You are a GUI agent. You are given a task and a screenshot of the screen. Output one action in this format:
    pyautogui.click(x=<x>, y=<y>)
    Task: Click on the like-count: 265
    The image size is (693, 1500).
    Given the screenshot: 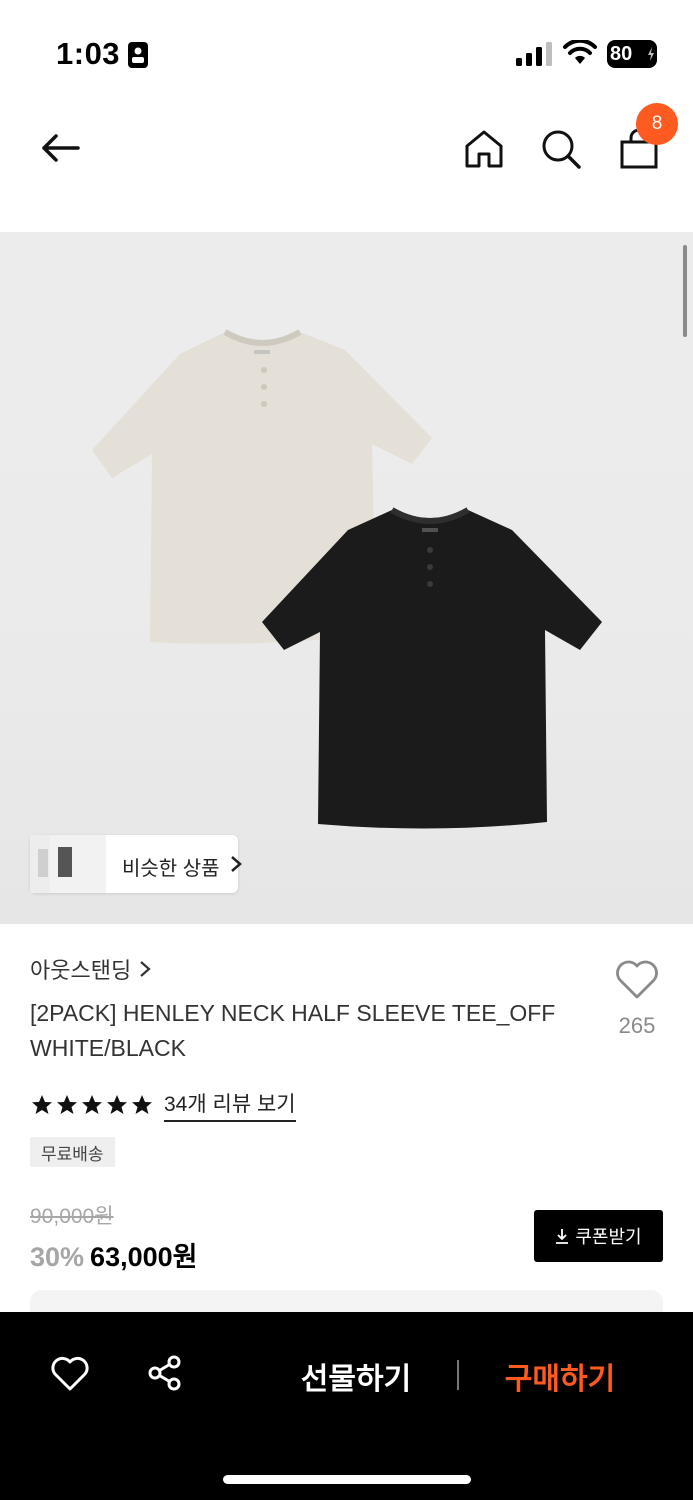 What is the action you would take?
    pyautogui.click(x=637, y=1025)
    